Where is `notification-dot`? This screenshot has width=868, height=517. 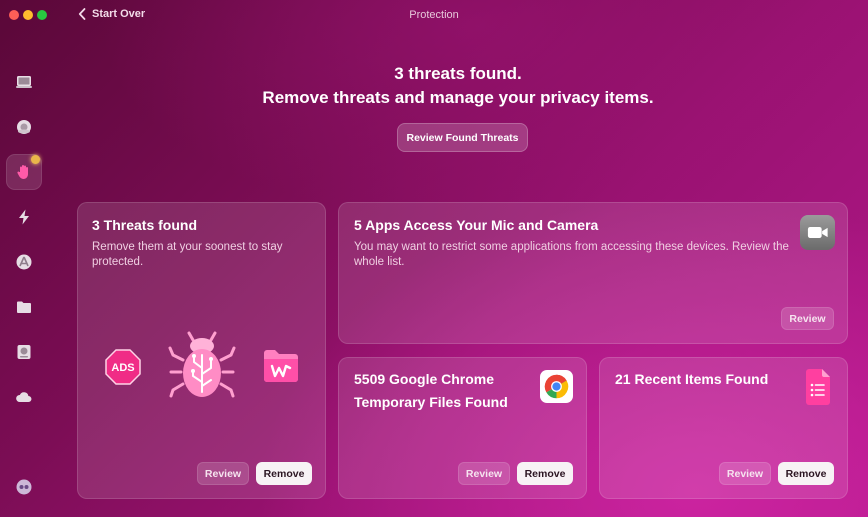 notification-dot is located at coordinates (35, 159).